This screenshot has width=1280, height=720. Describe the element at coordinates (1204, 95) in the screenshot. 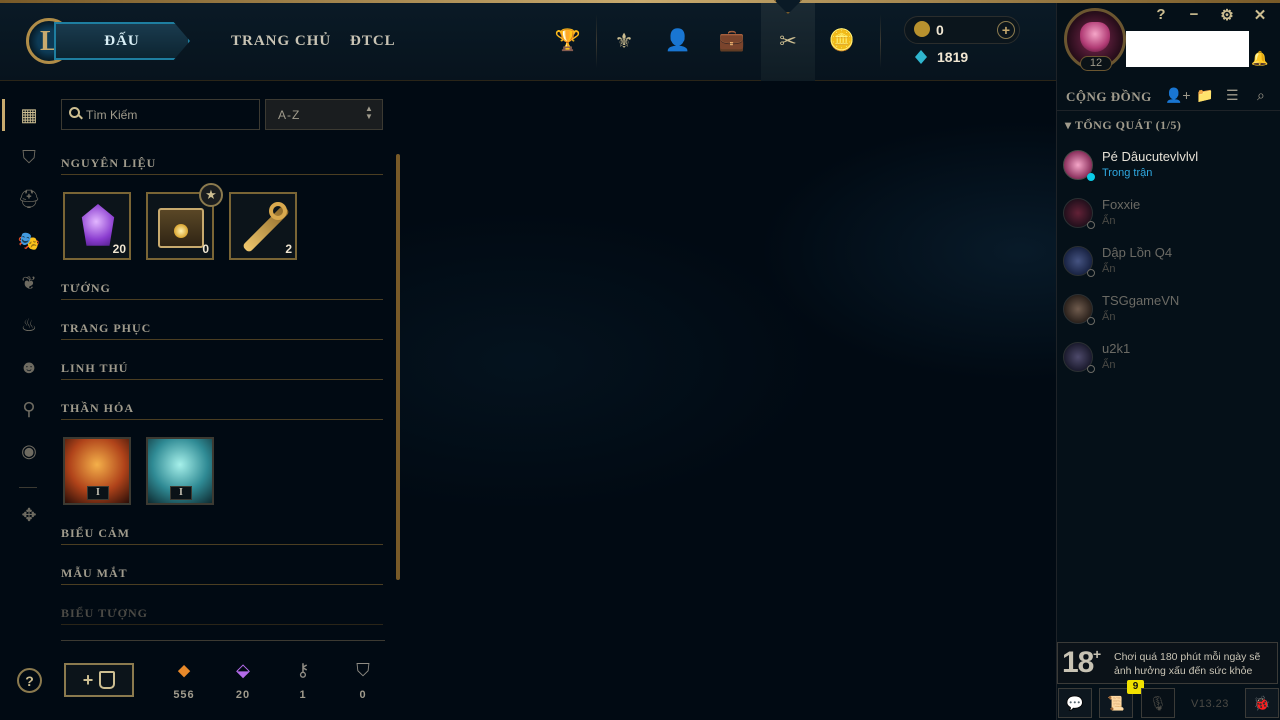

I see `add-folder-icon: 📁` at that location.